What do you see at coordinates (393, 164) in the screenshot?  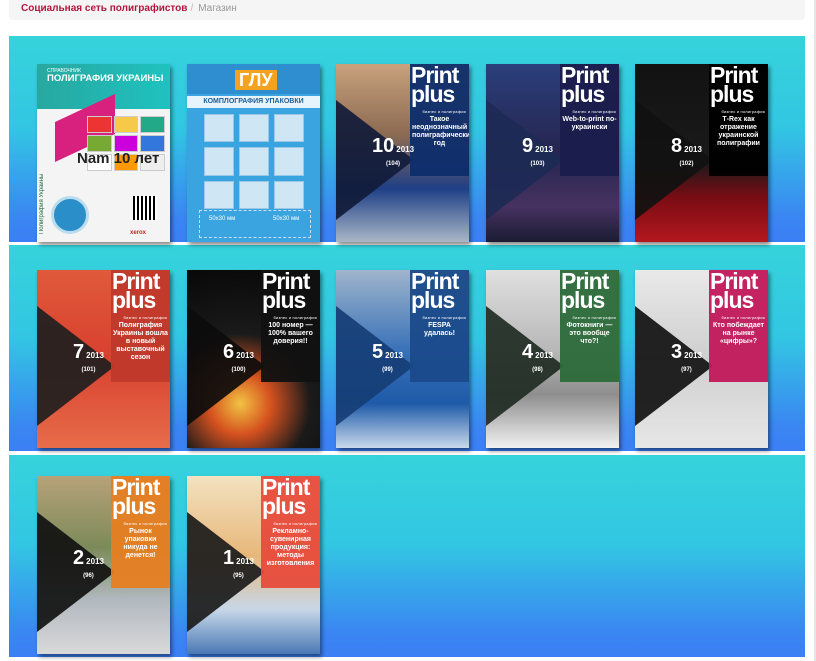 I see `issue-sequence: (104)` at bounding box center [393, 164].